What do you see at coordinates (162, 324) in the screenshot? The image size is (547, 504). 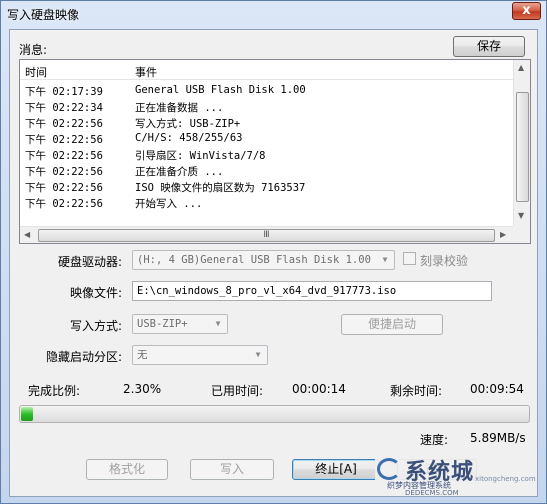 I see `write-mode-value: USB-ZIP+` at bounding box center [162, 324].